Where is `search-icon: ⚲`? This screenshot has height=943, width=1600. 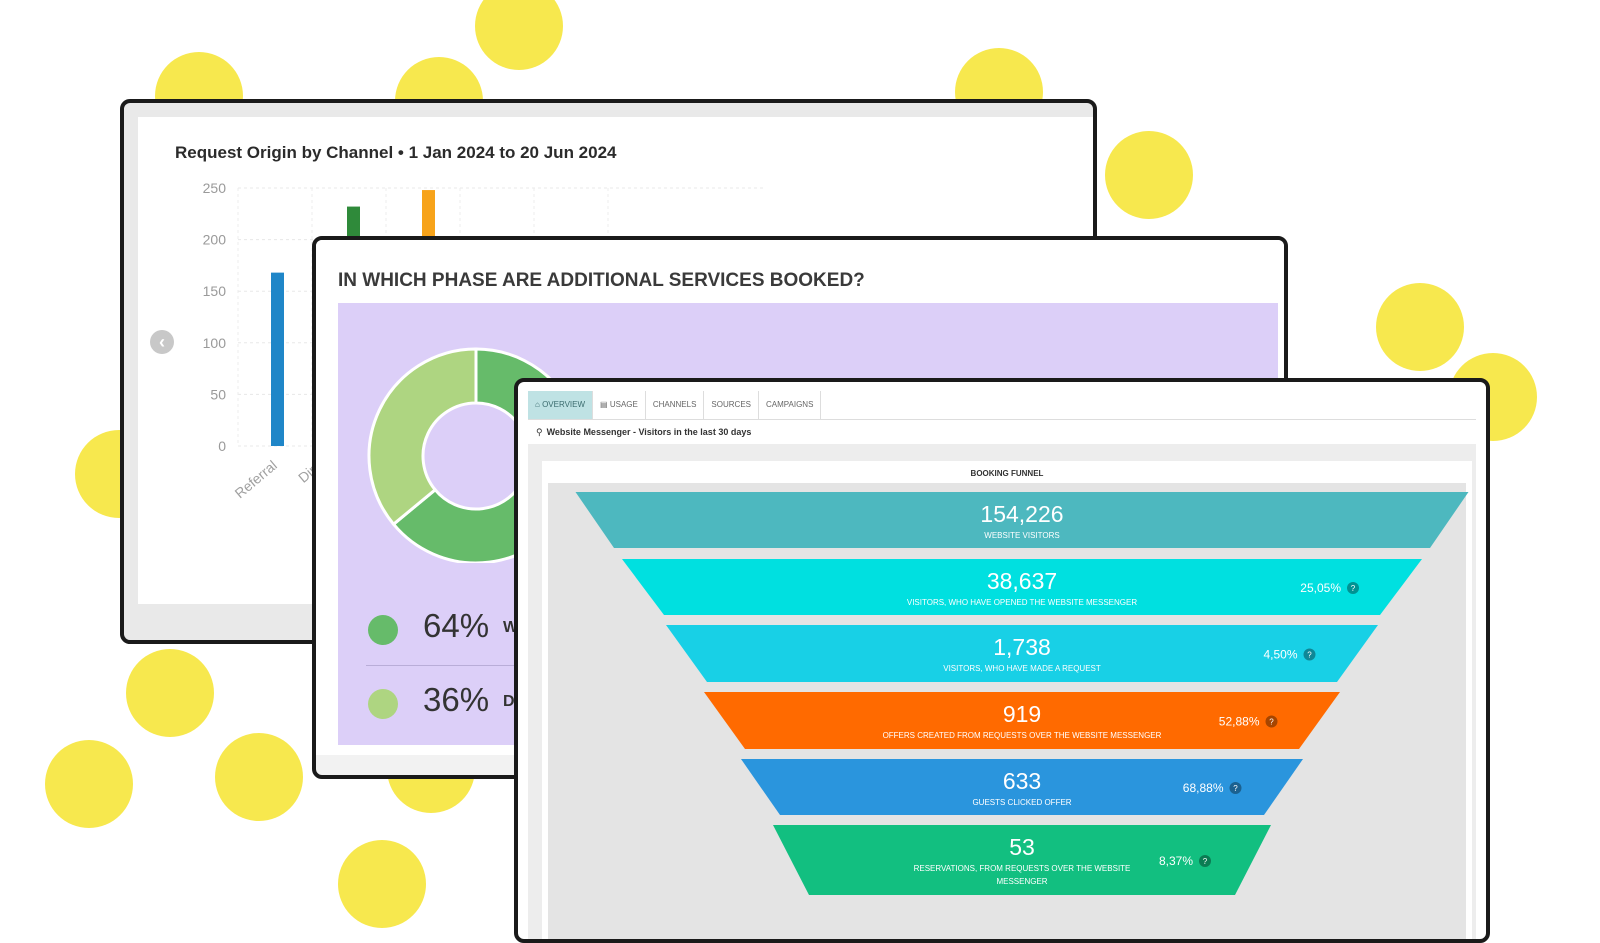
search-icon: ⚲ is located at coordinates (539, 432).